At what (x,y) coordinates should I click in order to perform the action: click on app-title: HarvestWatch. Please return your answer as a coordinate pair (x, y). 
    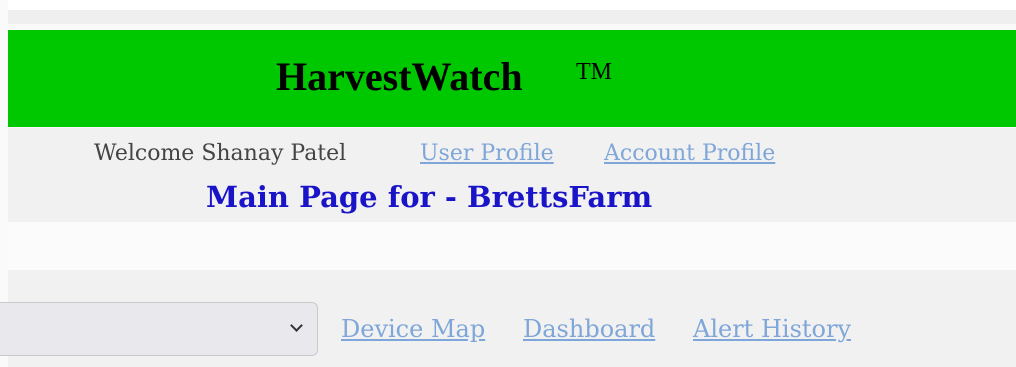
    Looking at the image, I should click on (399, 76).